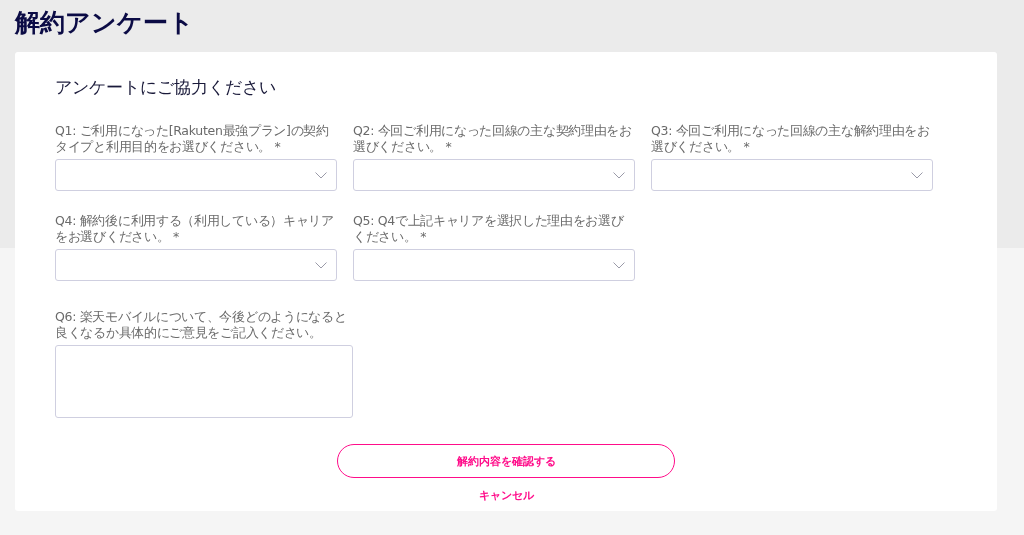 Image resolution: width=1024 pixels, height=535 pixels. What do you see at coordinates (493, 139) in the screenshot?
I see `question-label: Q2: 今回ご利用になった回線の主な契約理由をお選びください。 *` at bounding box center [493, 139].